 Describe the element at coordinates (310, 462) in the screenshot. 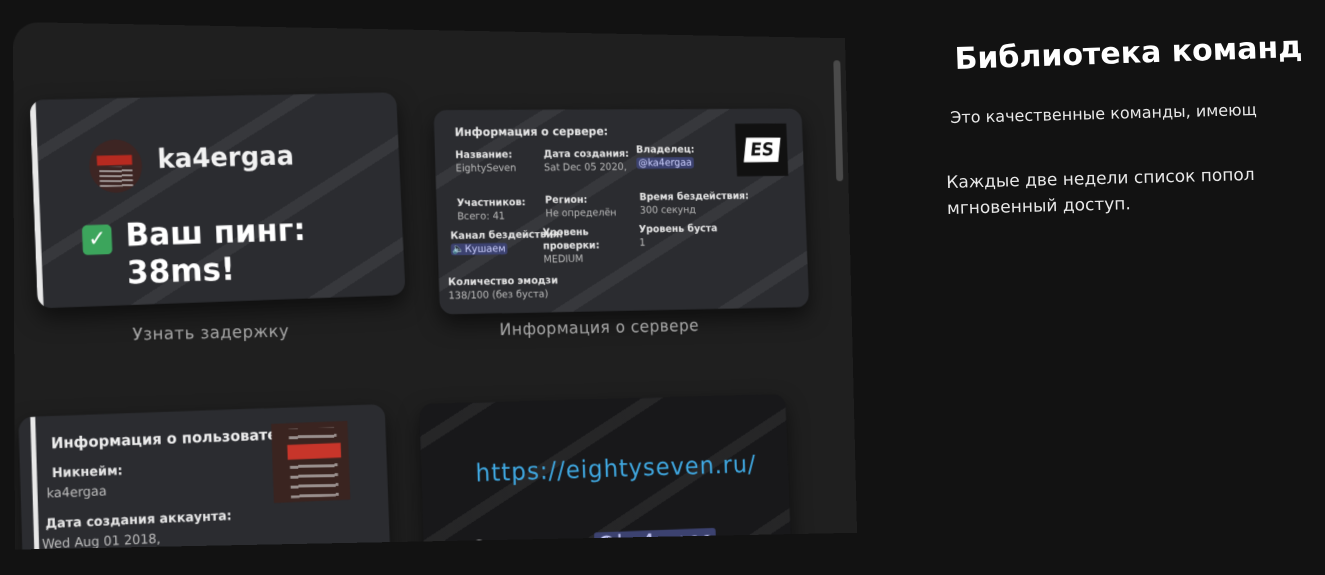

I see `user-avatar-image` at that location.